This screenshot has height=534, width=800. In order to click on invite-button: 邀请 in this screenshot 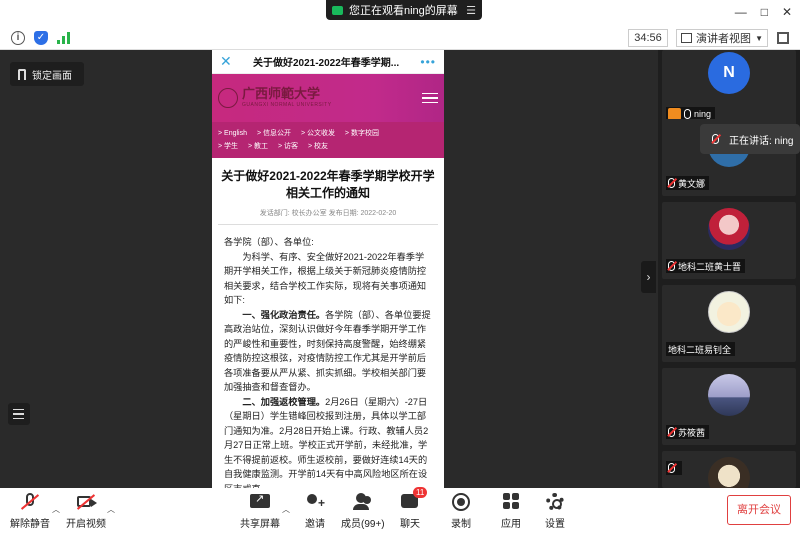, I will do `click(315, 511)`.